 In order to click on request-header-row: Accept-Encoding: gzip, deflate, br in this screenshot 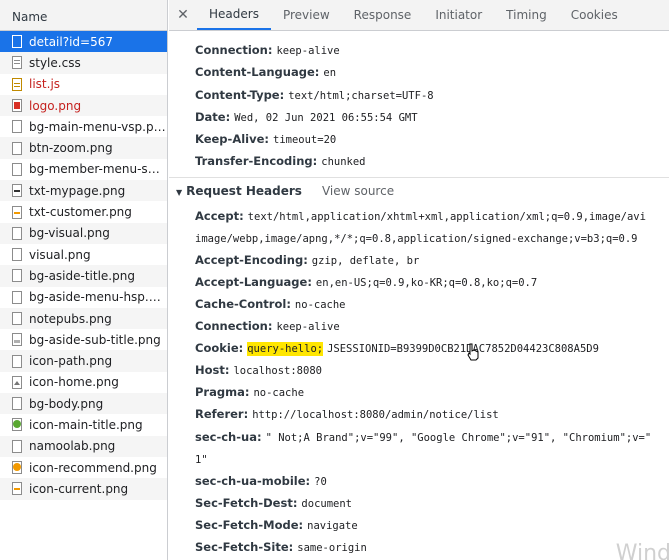, I will do `click(307, 260)`.